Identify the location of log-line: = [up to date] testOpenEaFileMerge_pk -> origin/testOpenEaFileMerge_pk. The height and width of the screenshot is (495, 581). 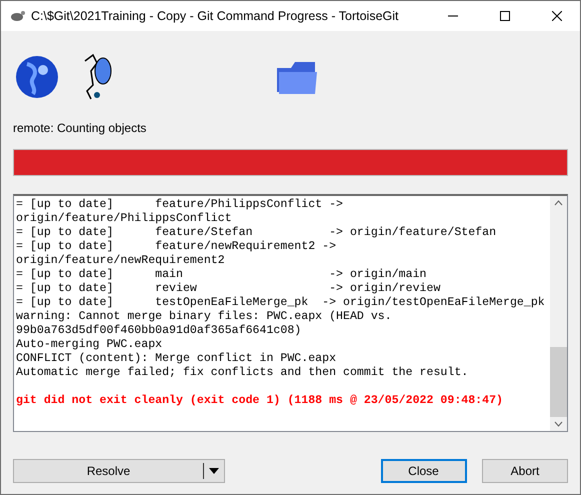
(281, 303).